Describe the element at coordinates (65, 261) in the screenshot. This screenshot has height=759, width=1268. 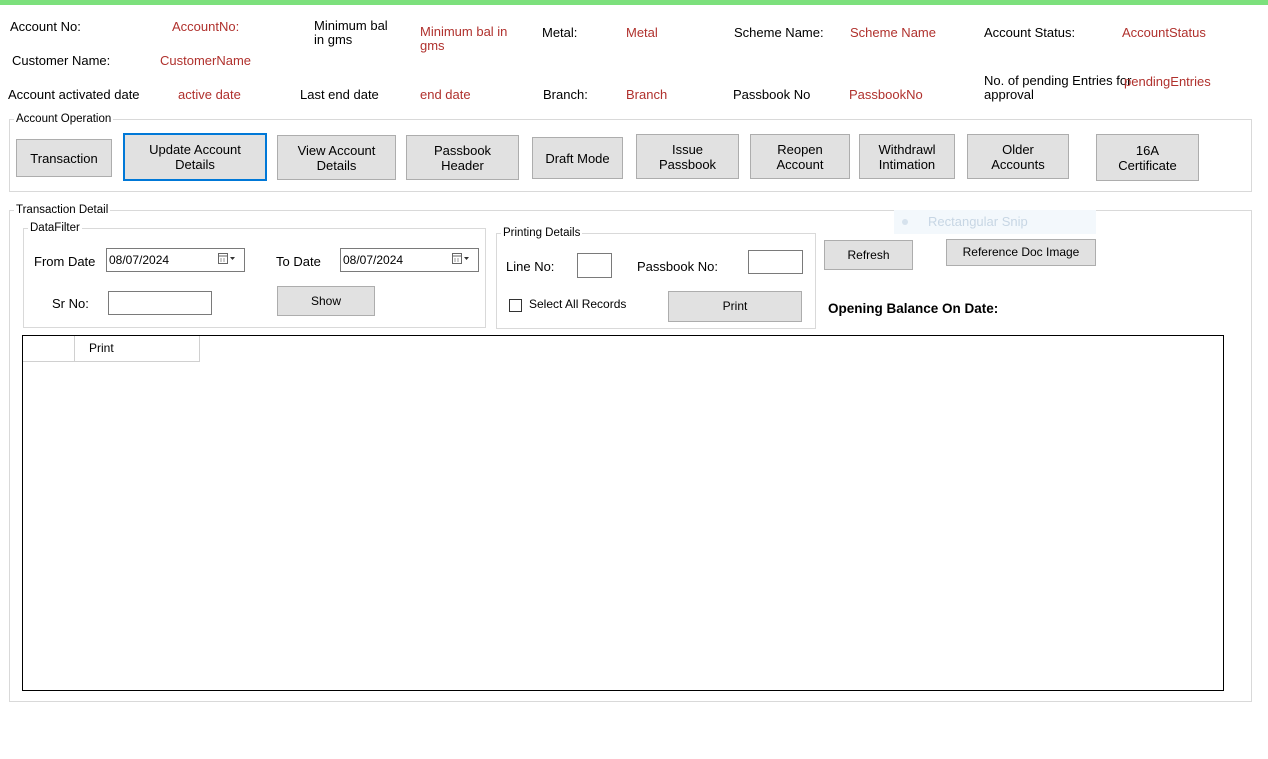
I see `from-date-label: From Date` at that location.